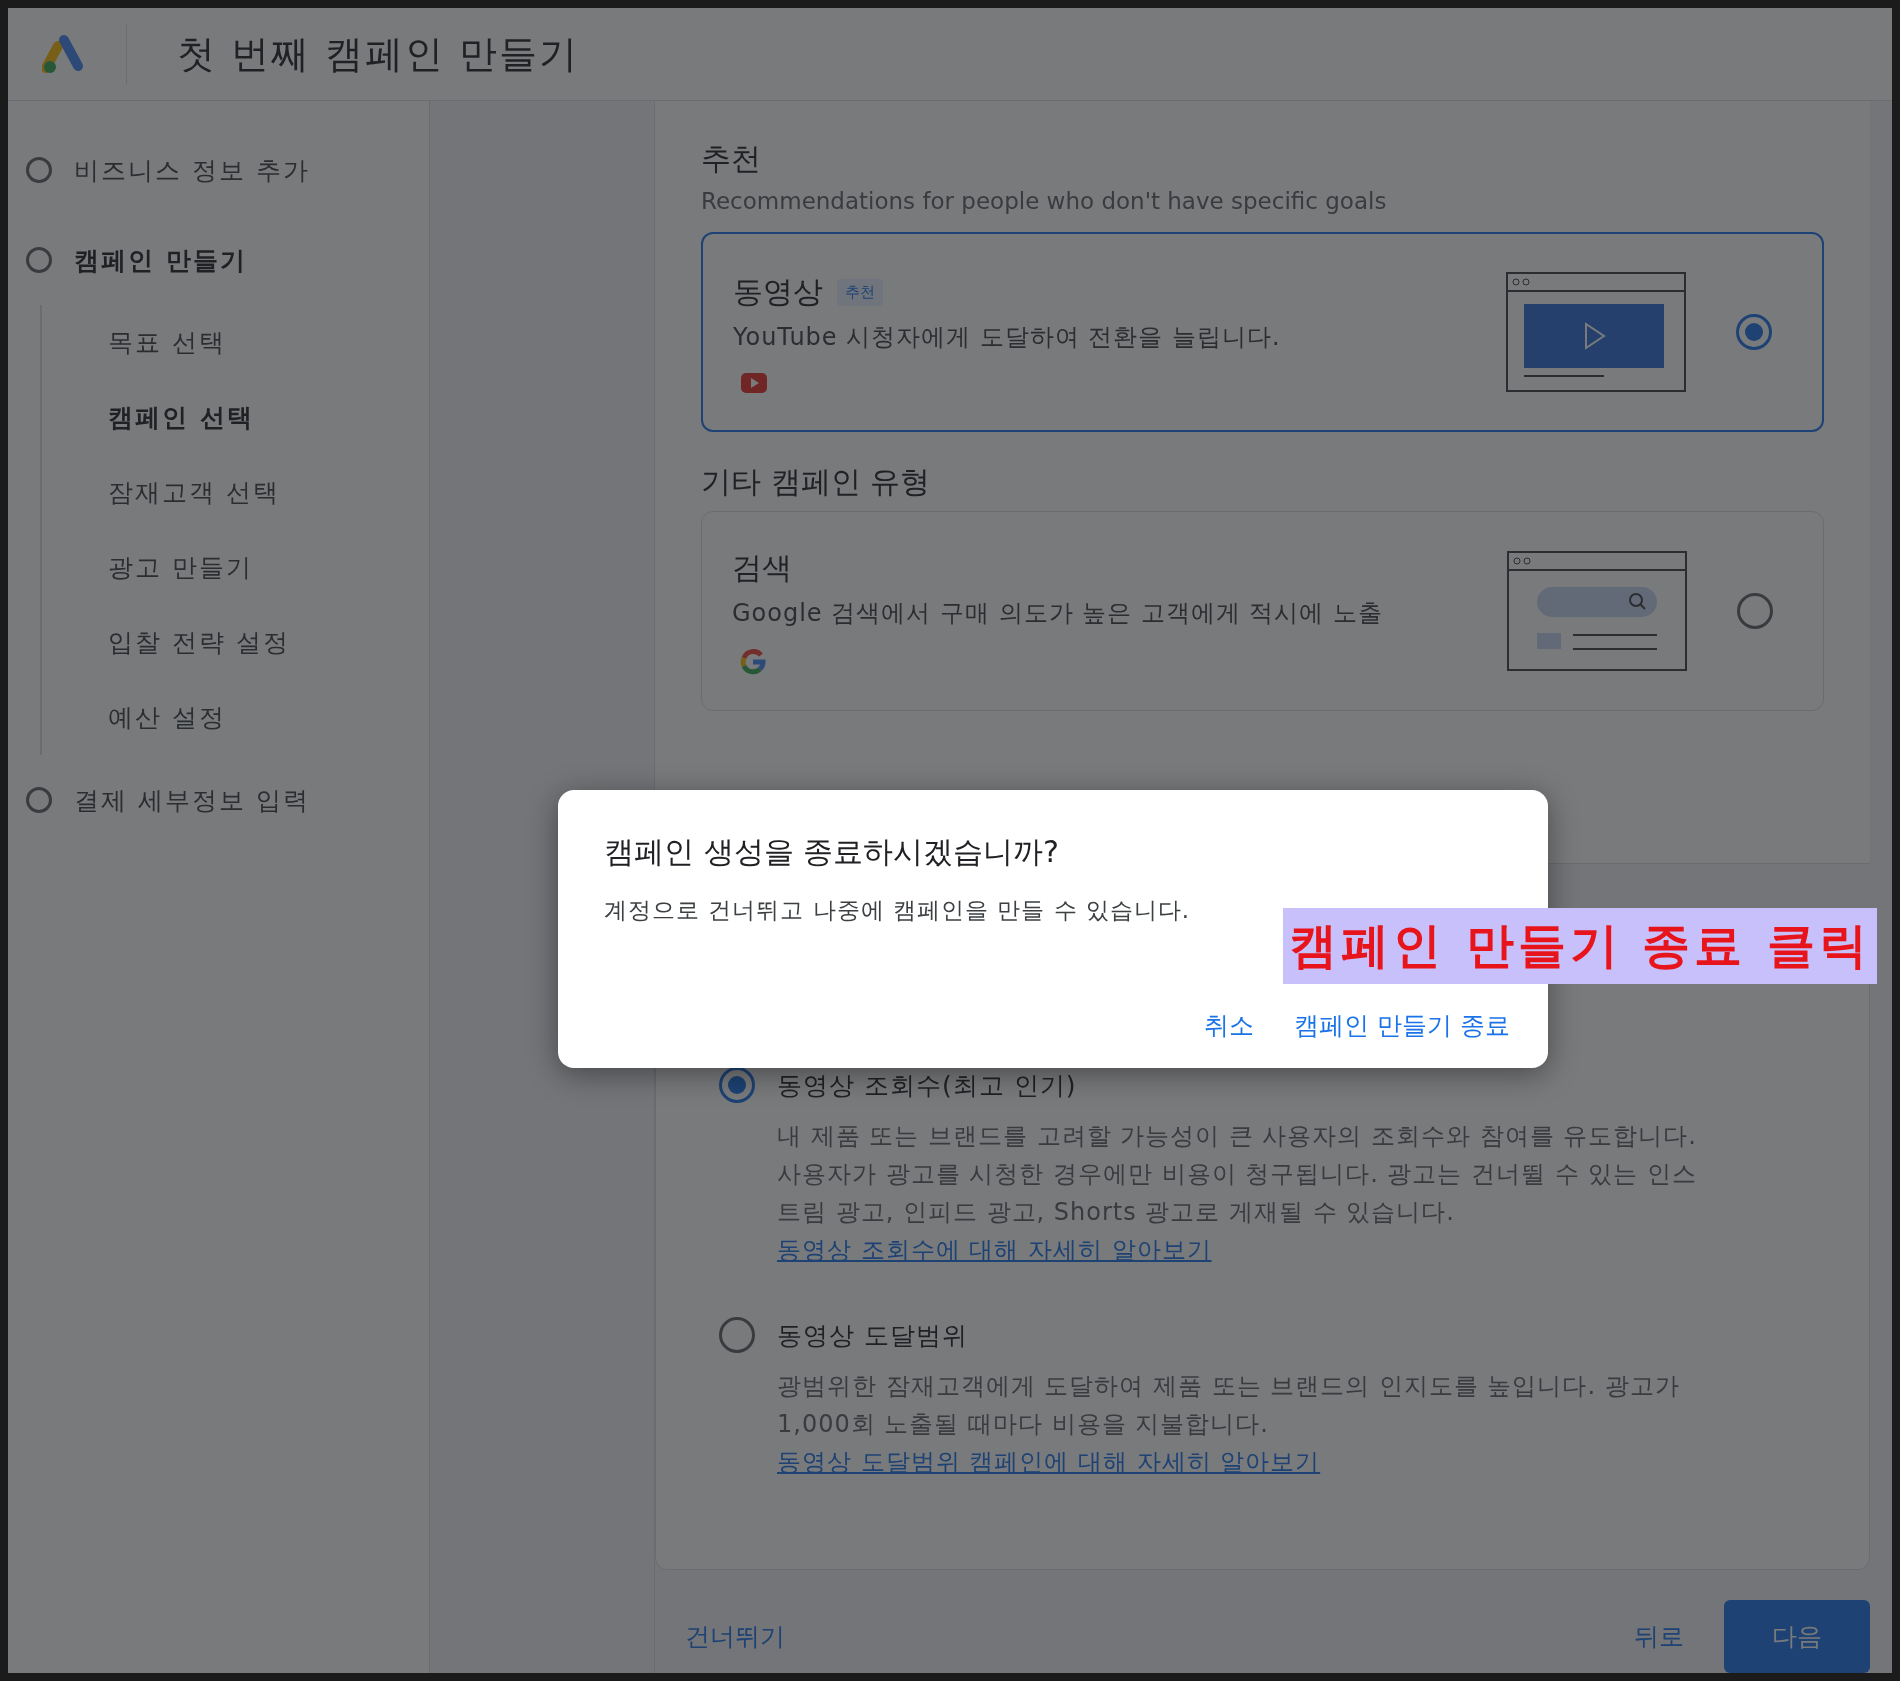  Describe the element at coordinates (1229, 1424) in the screenshot. I see `option-description: 광범위한 잠재고객에게 도달하여 제품 또는 브랜드의 인지도를 높입니다. 광고가 1,000회 노출될 때마다 비용을 지불합니다. 동영상 도달범위 캠페인에 대해 자세히 알아보기` at that location.